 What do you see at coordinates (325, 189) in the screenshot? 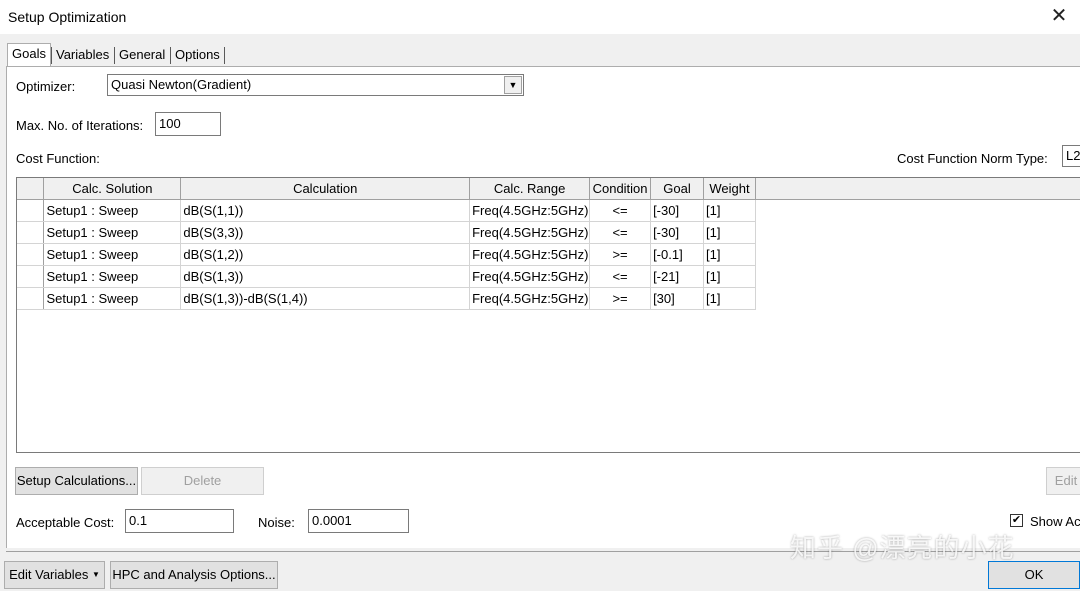
I see `column-header: Calculation` at bounding box center [325, 189].